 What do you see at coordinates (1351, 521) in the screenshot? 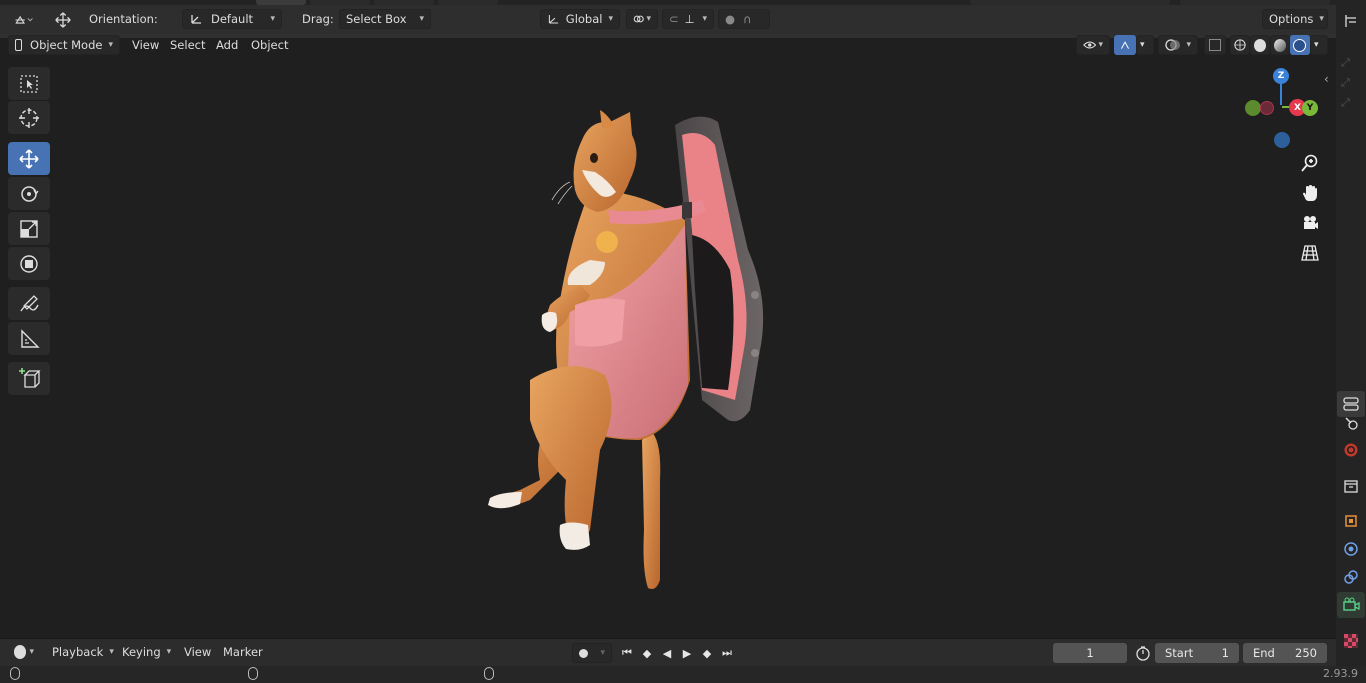
I see `object-properties-tab` at bounding box center [1351, 521].